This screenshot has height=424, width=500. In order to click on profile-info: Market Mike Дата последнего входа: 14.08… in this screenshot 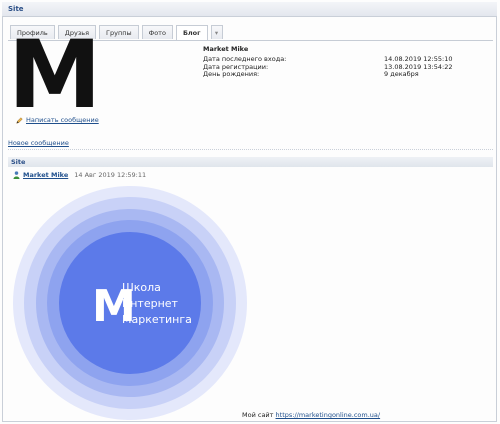, I will do `click(348, 61)`.